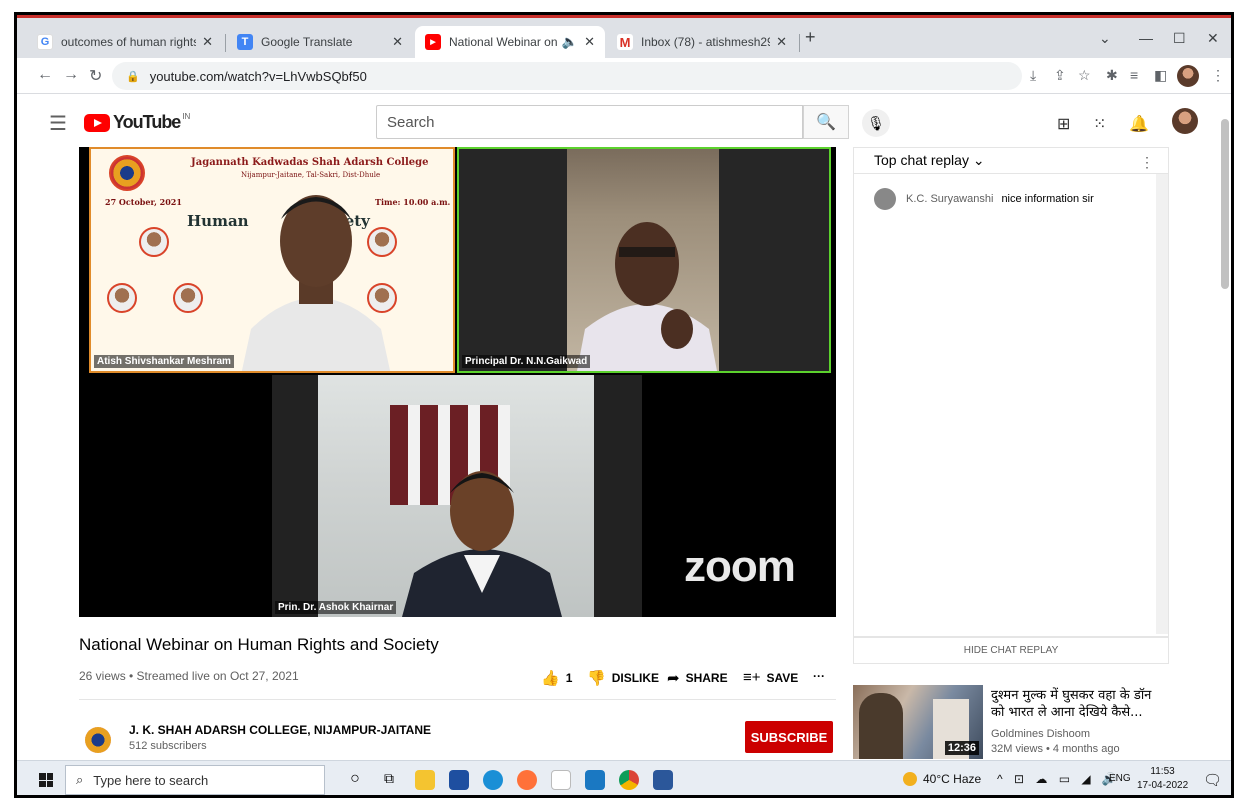 This screenshot has height=805, width=1245. What do you see at coordinates (705, 42) in the screenshot?
I see `tab-title: Inbox (78) - atishmesh29@gmail` at bounding box center [705, 42].